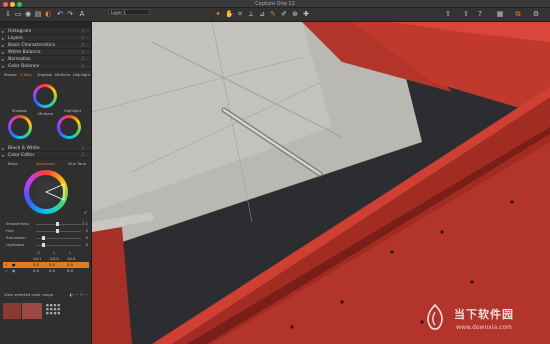 This screenshot has width=550, height=344. I want to click on color-editor-wheel, so click(46, 192).